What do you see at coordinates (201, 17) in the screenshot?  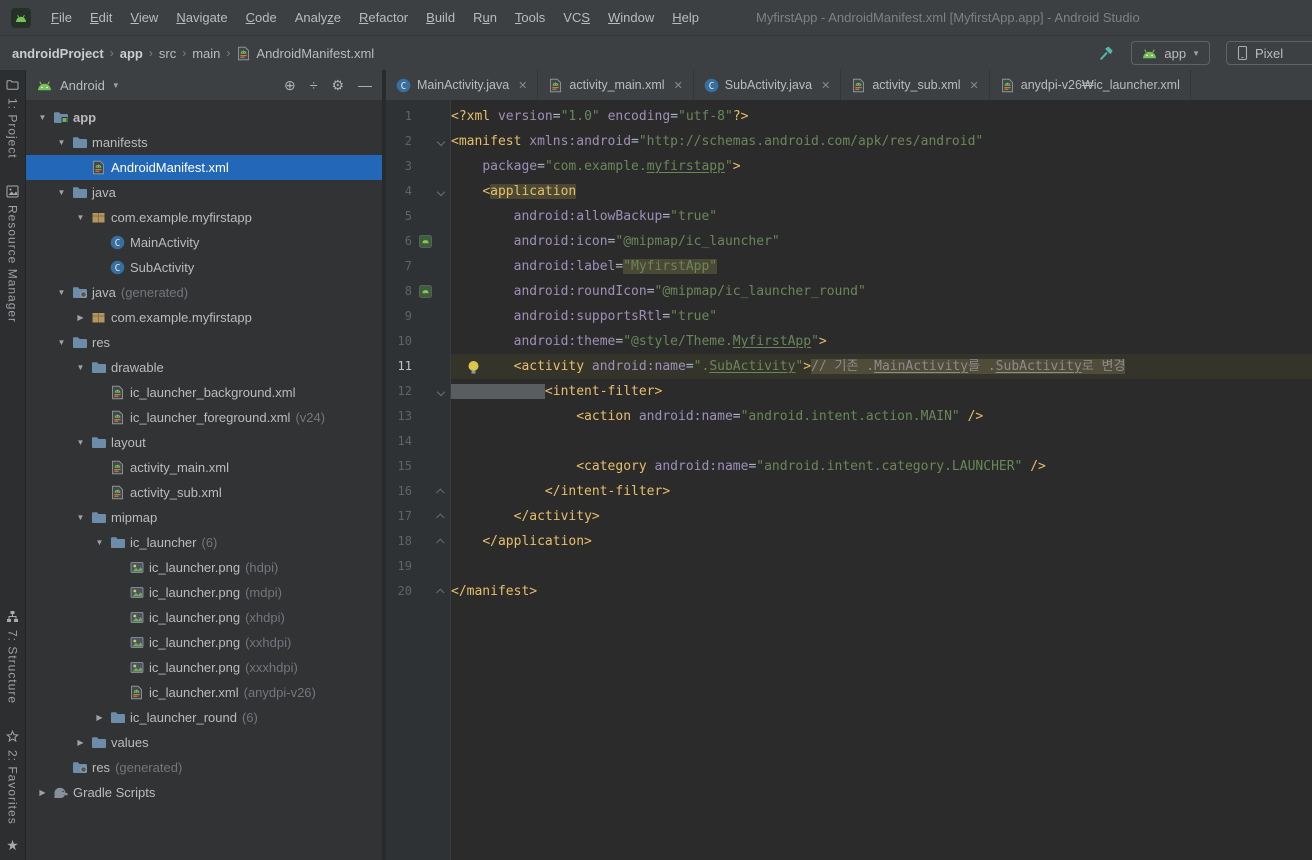 I see `menu-item-navigate: Navigate` at bounding box center [201, 17].